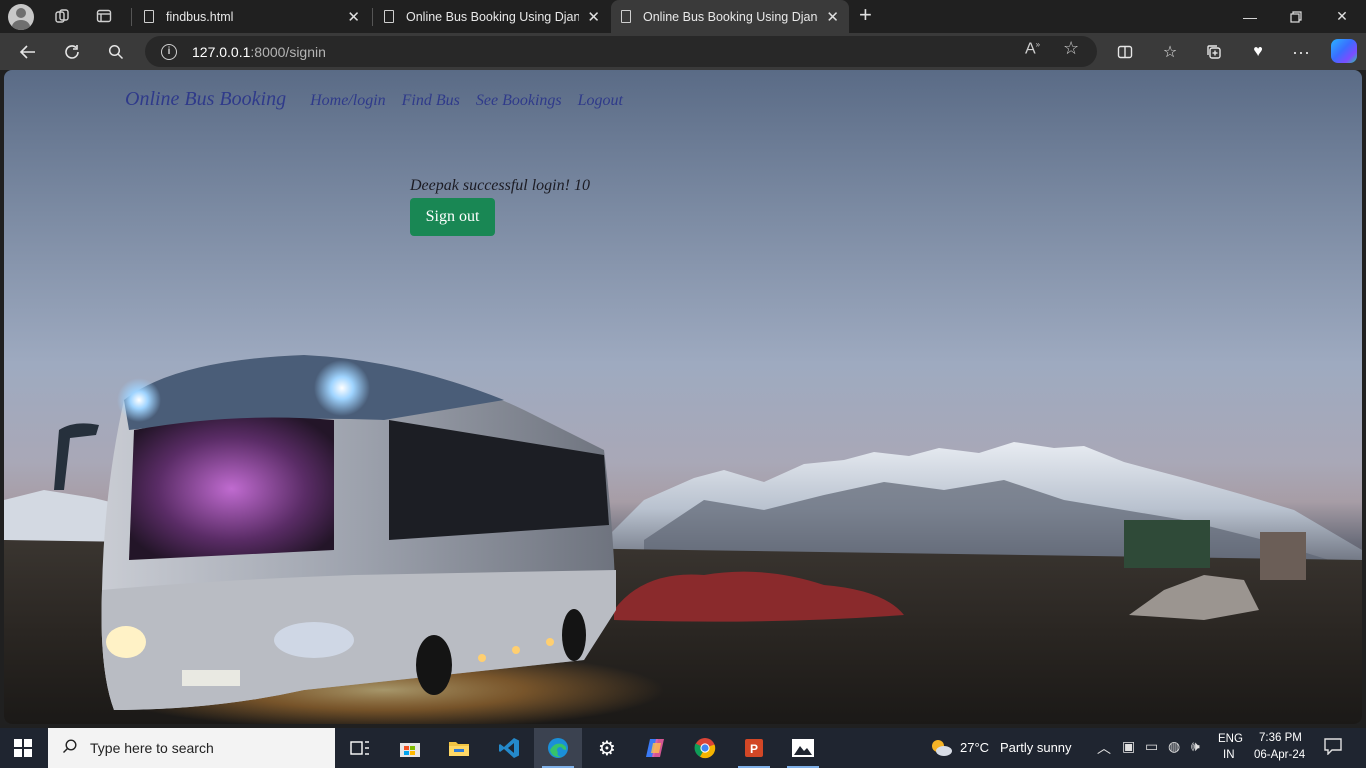 The image size is (1366, 768). I want to click on window-close-icon: ✕, so click(1342, 16).